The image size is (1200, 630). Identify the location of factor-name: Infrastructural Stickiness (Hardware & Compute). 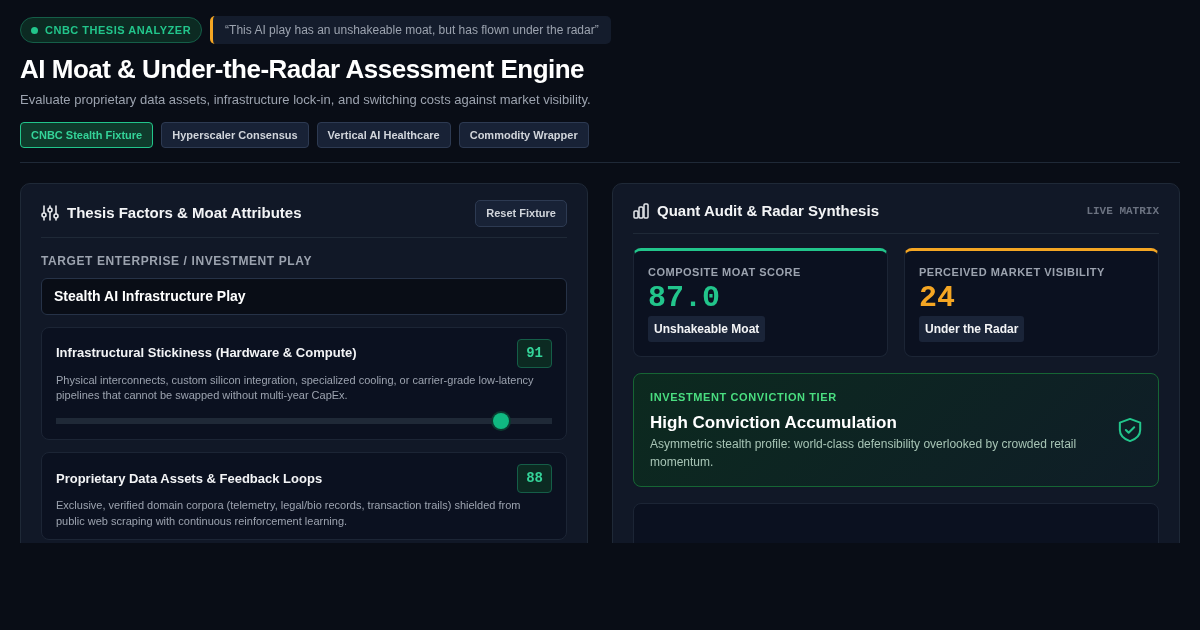
(206, 353).